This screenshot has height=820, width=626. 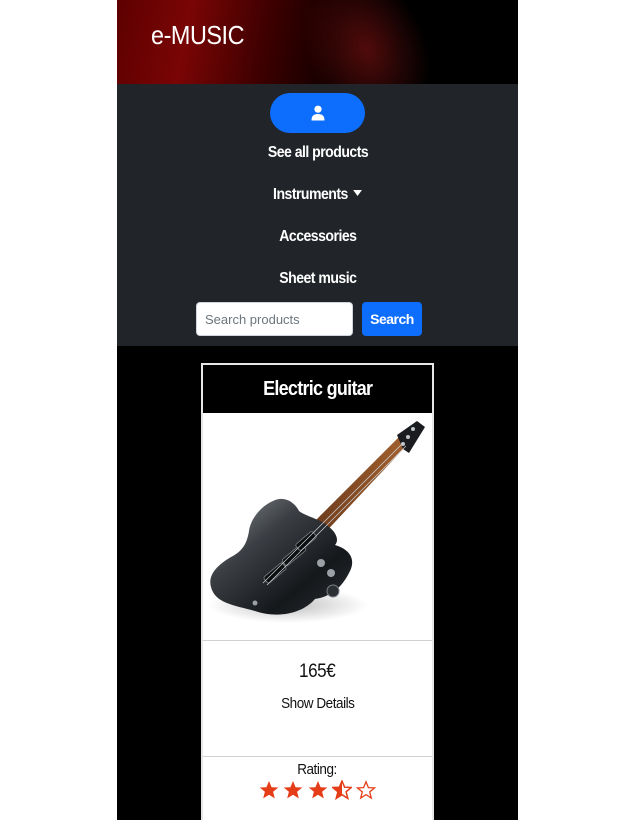 I want to click on star-half-icon, so click(x=341, y=790).